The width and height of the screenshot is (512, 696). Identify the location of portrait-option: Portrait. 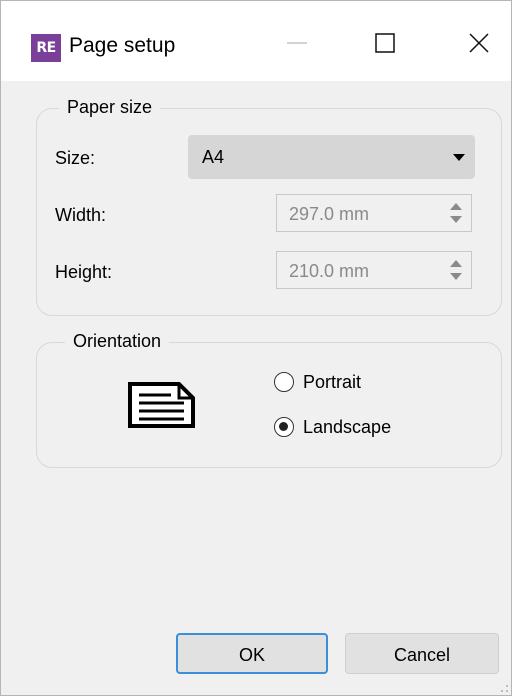
(317, 382).